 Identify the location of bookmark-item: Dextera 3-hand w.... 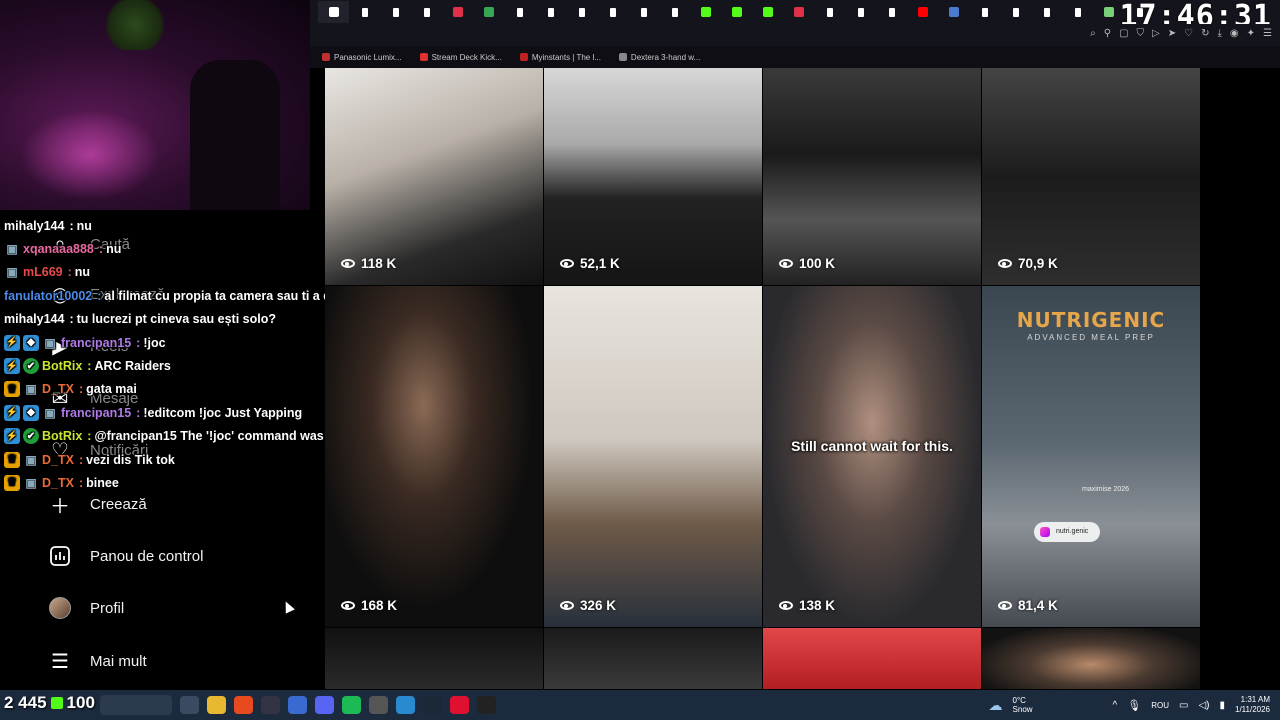
(659, 57).